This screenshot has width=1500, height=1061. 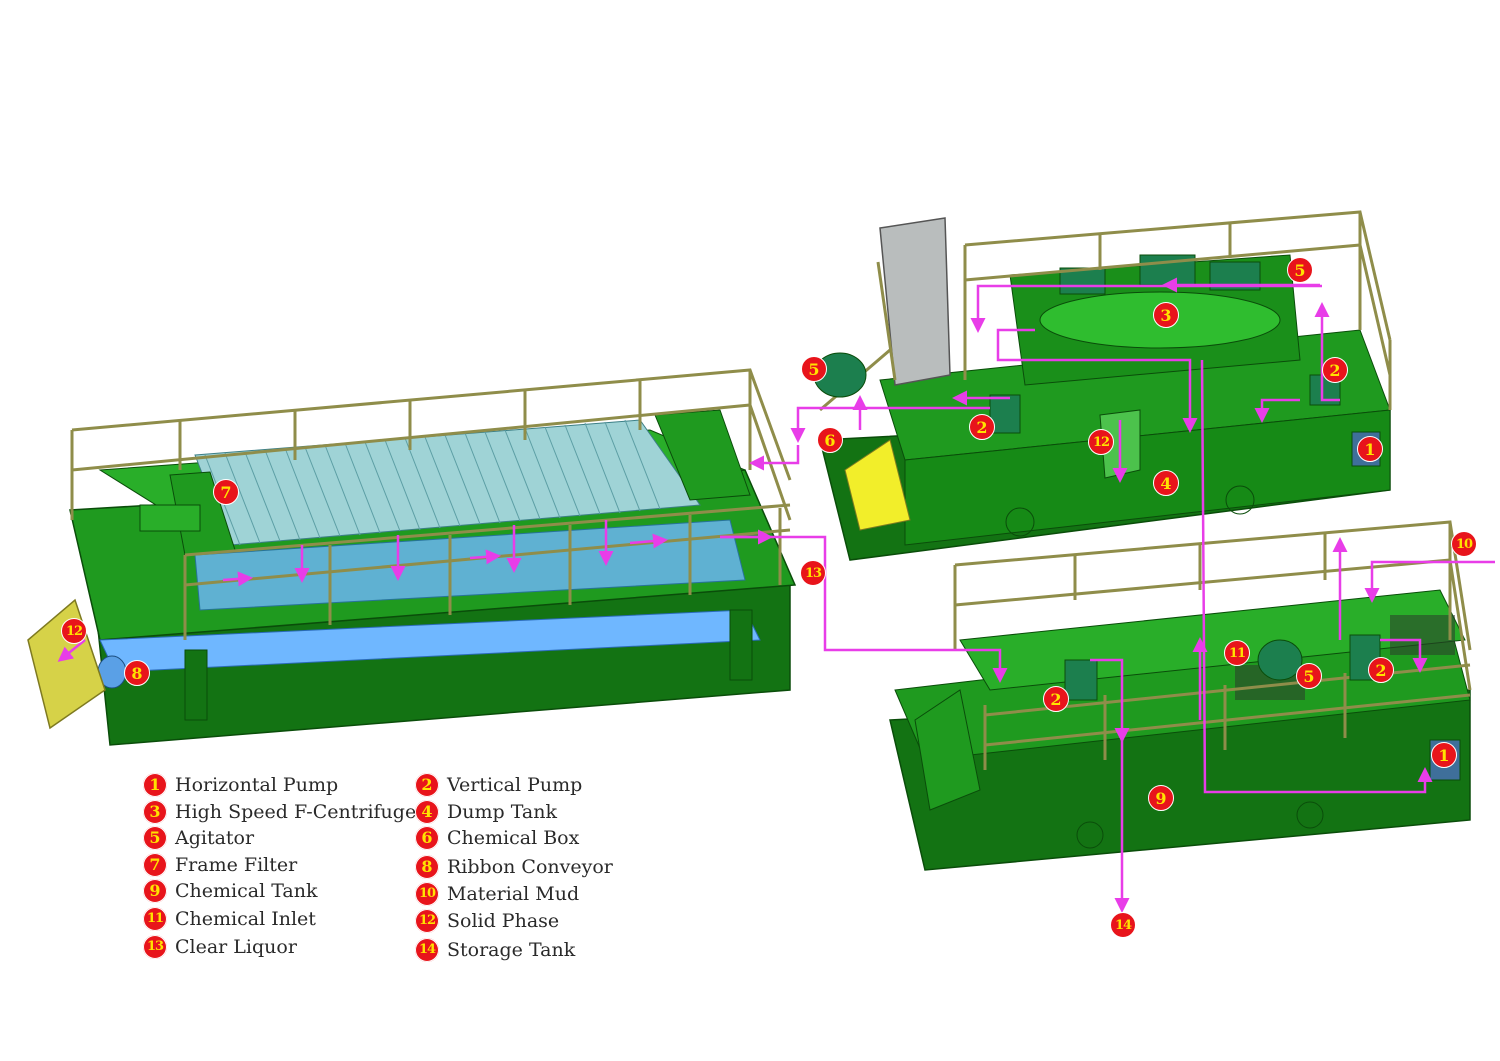 I want to click on callout-chemical-box: 6, so click(x=830, y=440).